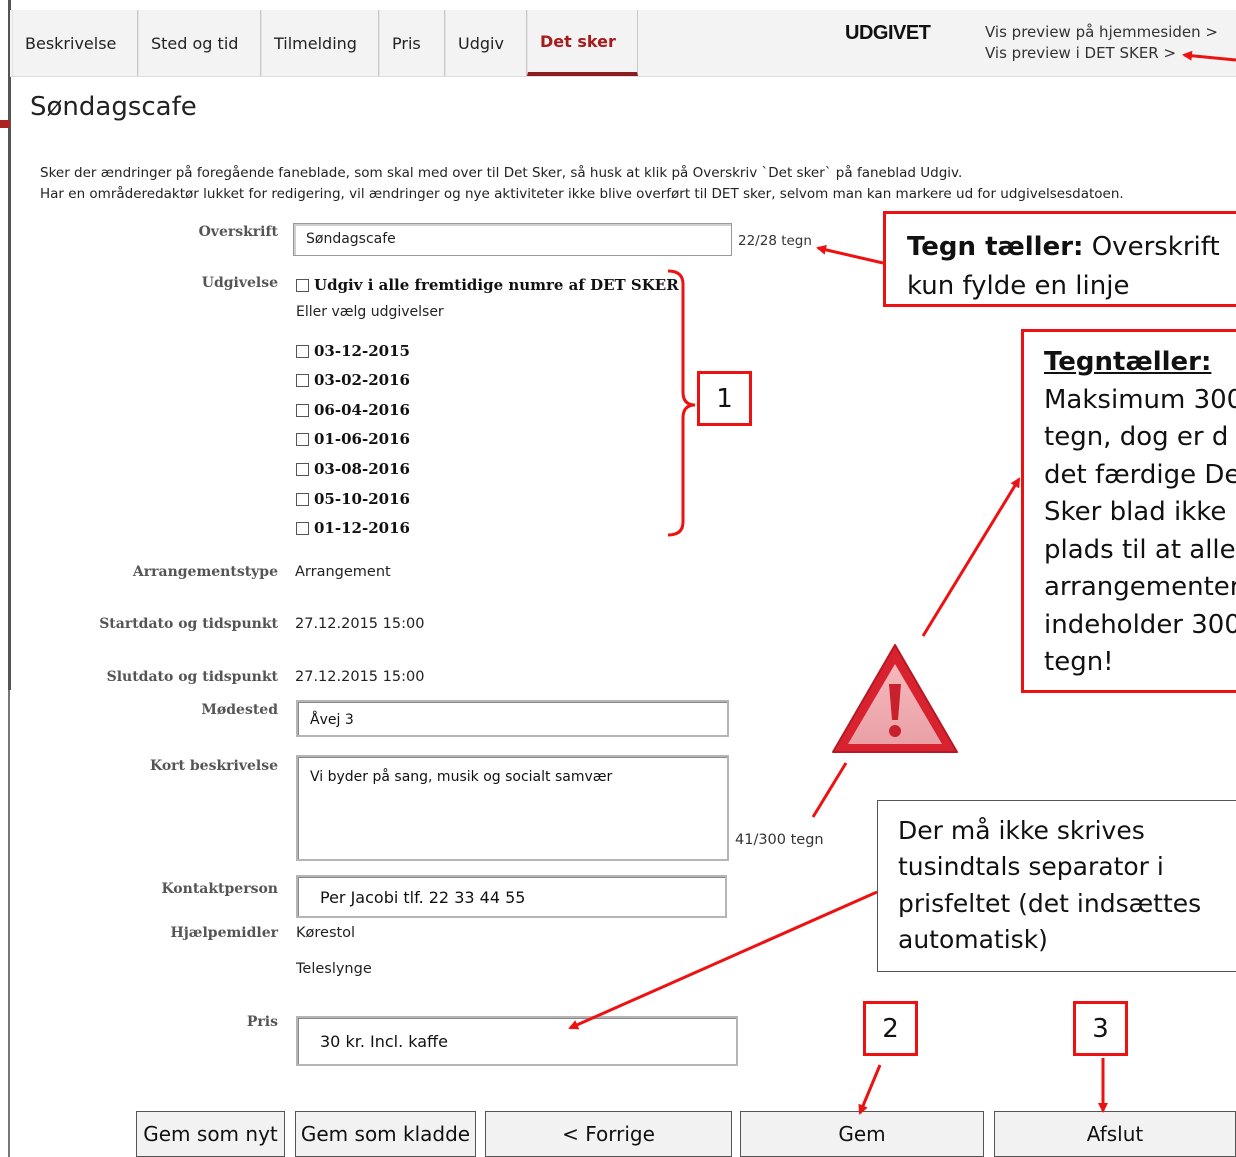 The height and width of the screenshot is (1157, 1236). I want to click on bracket-icon, so click(681, 403).